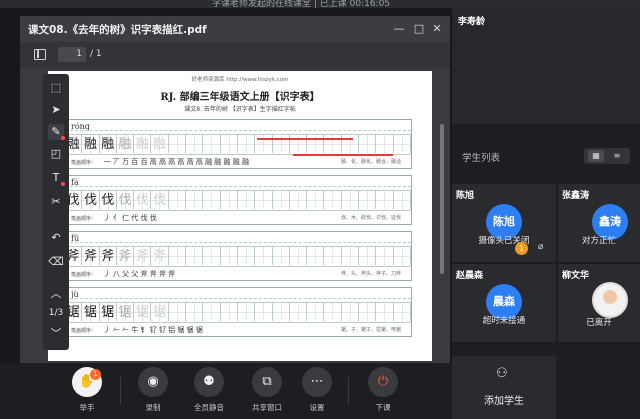 The width and height of the screenshot is (640, 419). I want to click on chevron-up-icon: ︿, so click(56, 294).